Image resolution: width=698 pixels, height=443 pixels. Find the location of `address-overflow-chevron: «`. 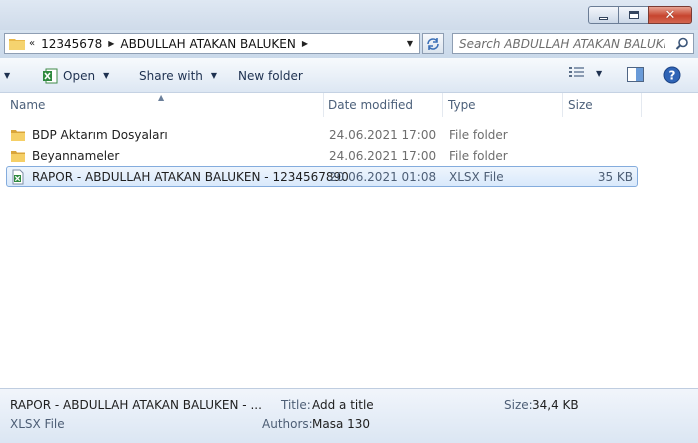

address-overflow-chevron: « is located at coordinates (32, 43).